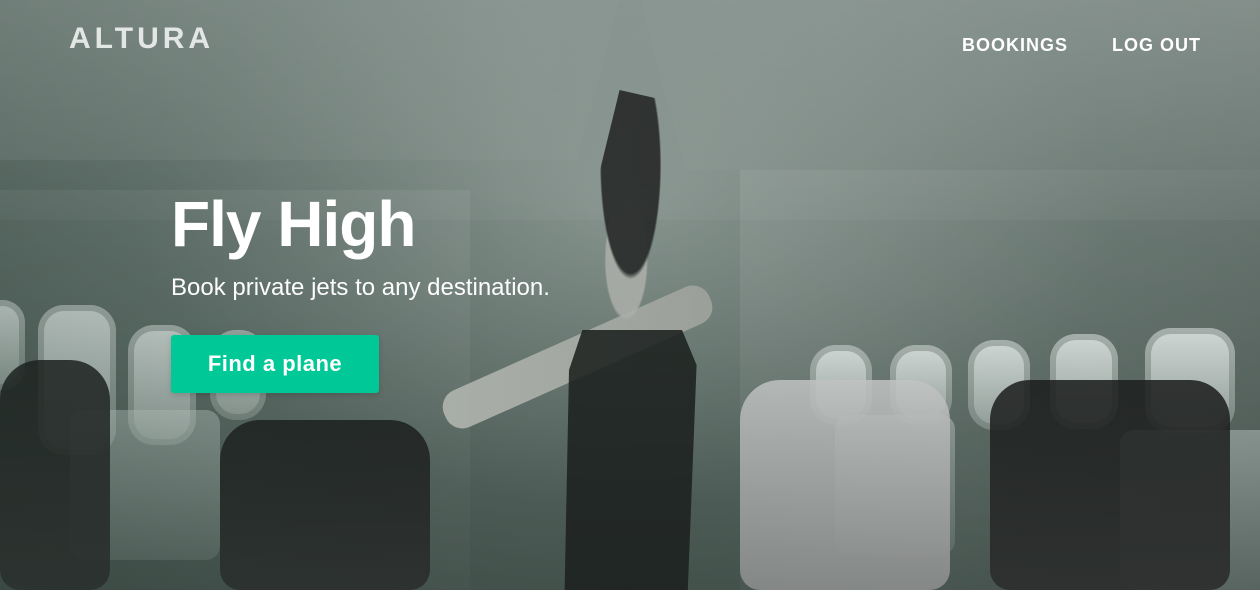  Describe the element at coordinates (1015, 45) in the screenshot. I see `nav-link-bookings: BOOKINGS` at that location.